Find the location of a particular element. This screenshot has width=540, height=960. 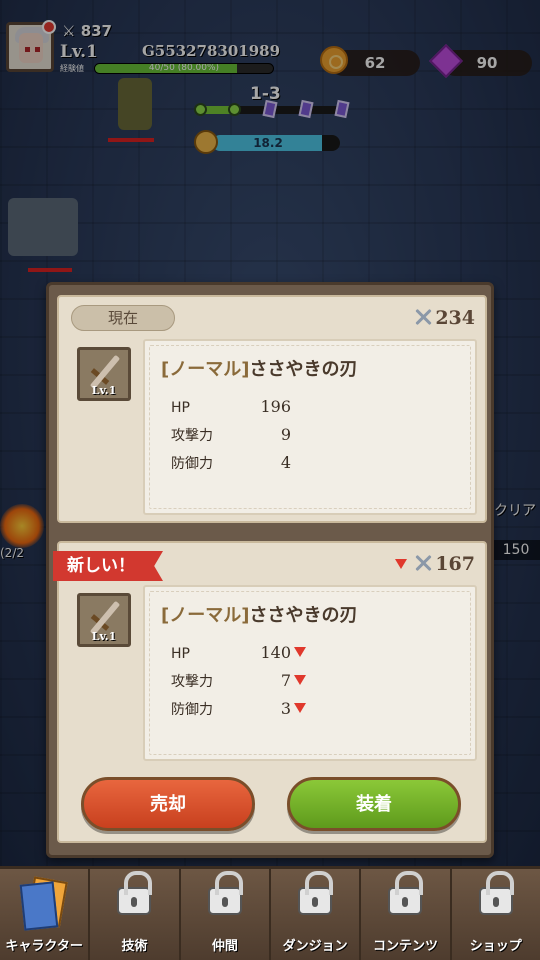

nav-dungeon: ダンジョン is located at coordinates (316, 914).